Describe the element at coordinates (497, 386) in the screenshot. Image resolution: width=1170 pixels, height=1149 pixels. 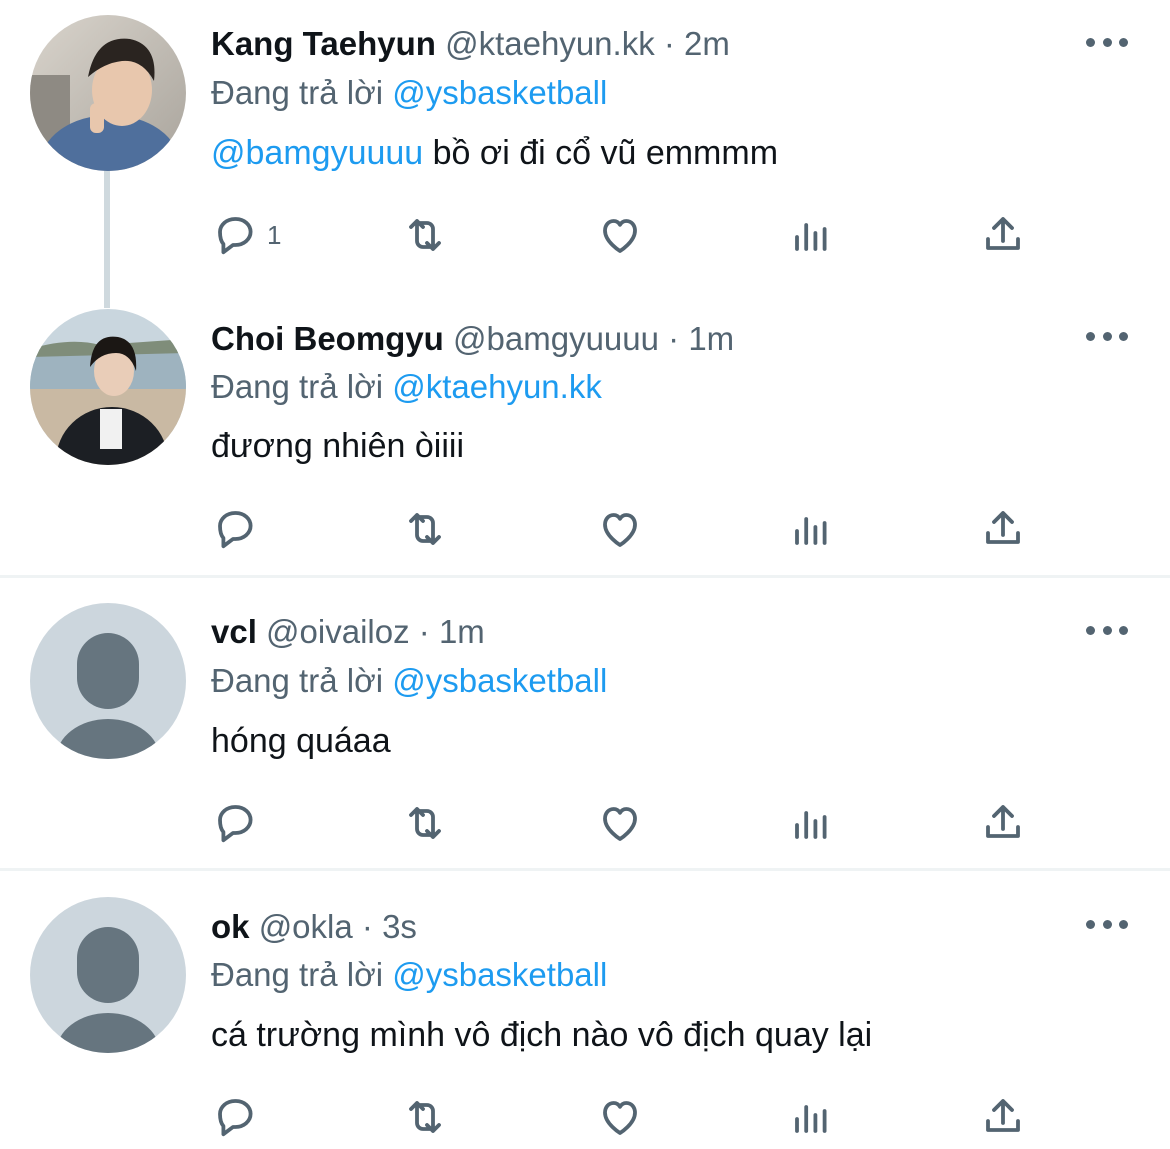
I see `replying-to-mention: @ktaehyun.kk` at that location.